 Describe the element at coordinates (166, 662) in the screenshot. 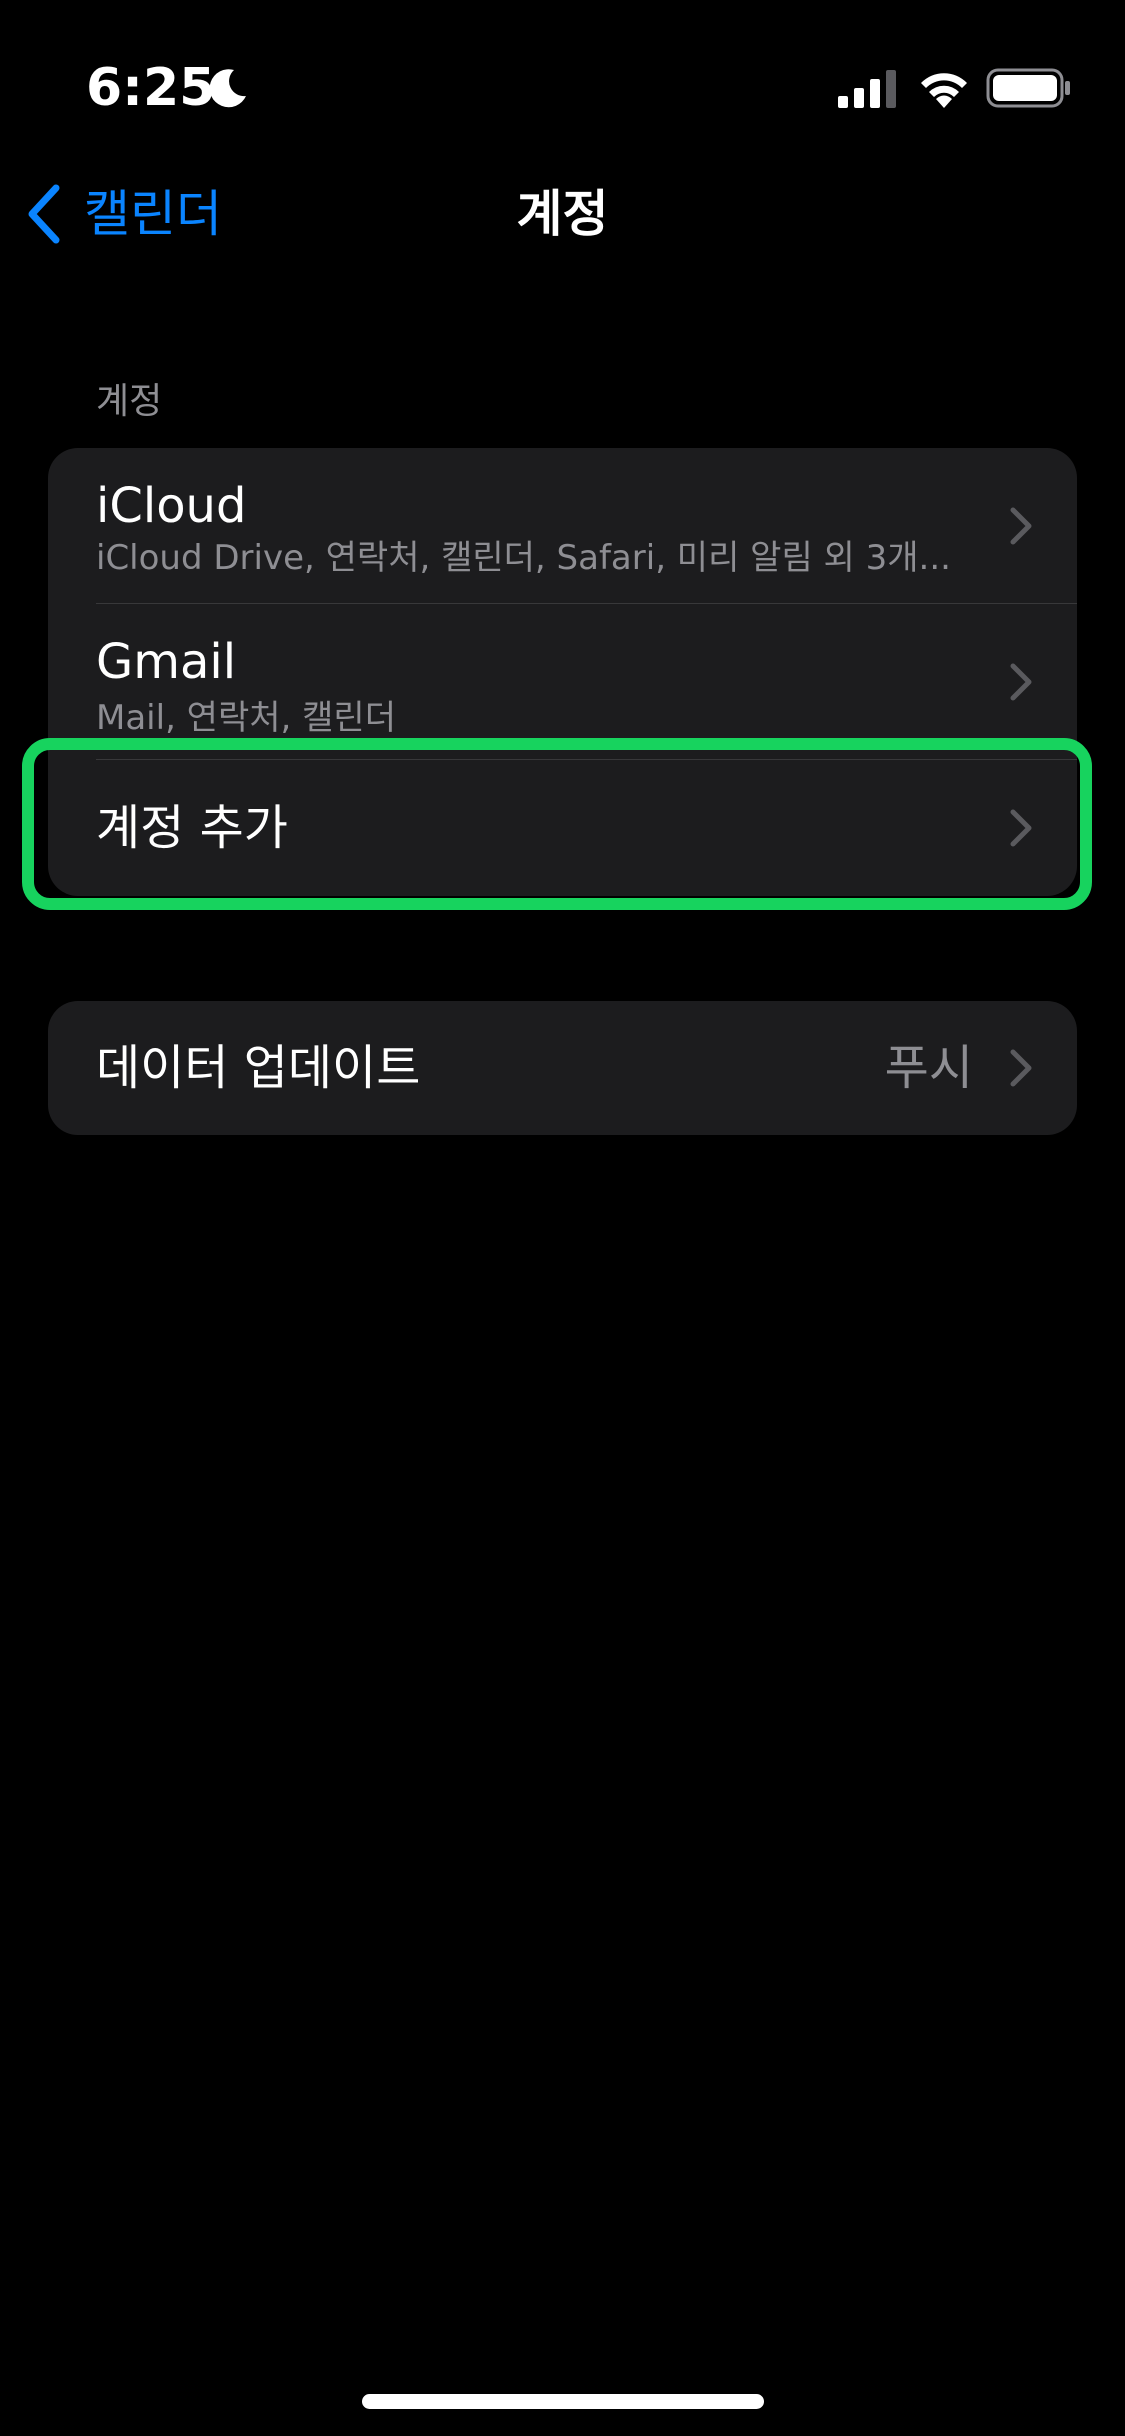

I see `account-title: Gmail` at that location.